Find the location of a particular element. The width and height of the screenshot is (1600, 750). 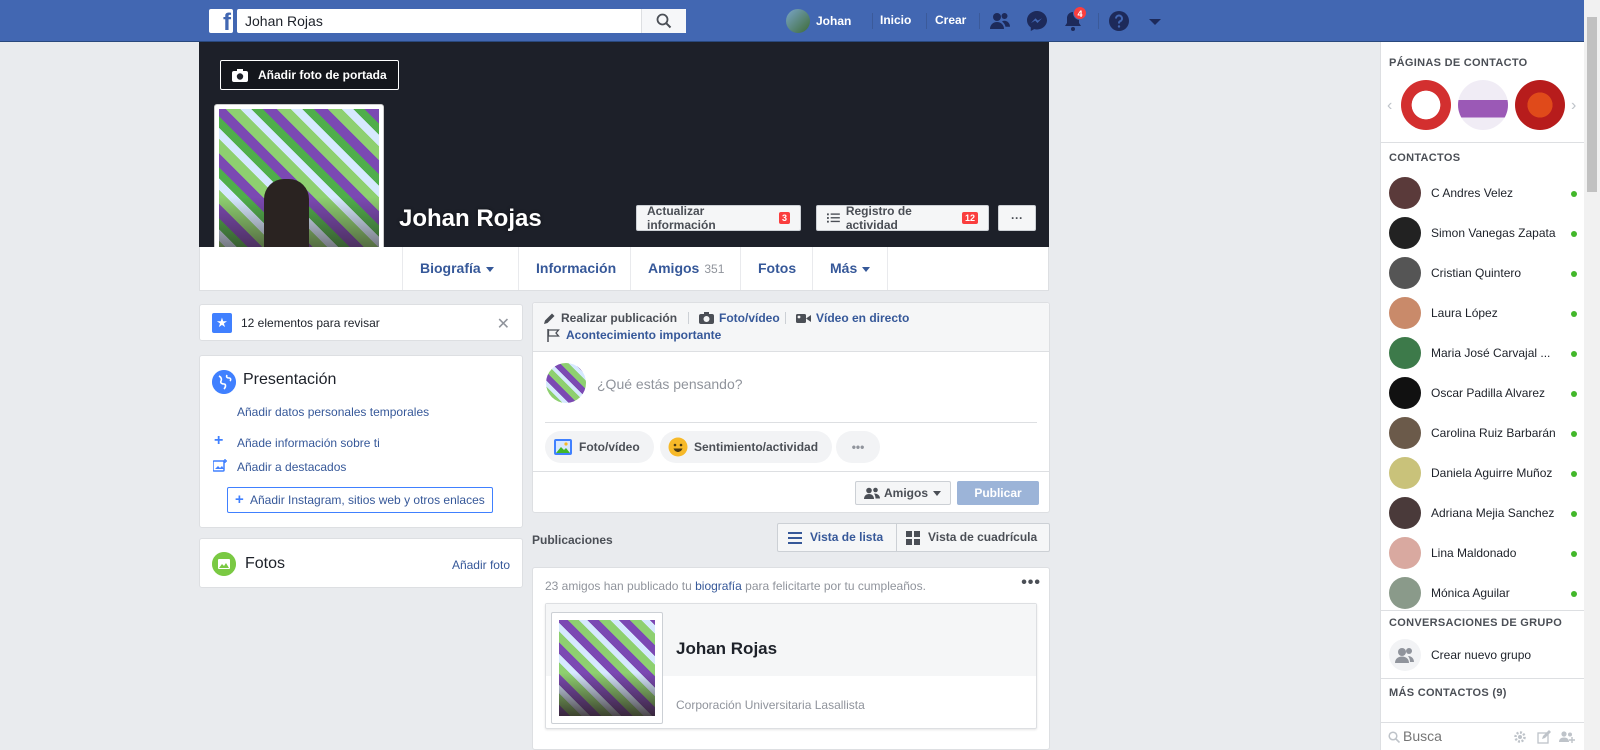

list-view-label: Vista de lista is located at coordinates (847, 537).